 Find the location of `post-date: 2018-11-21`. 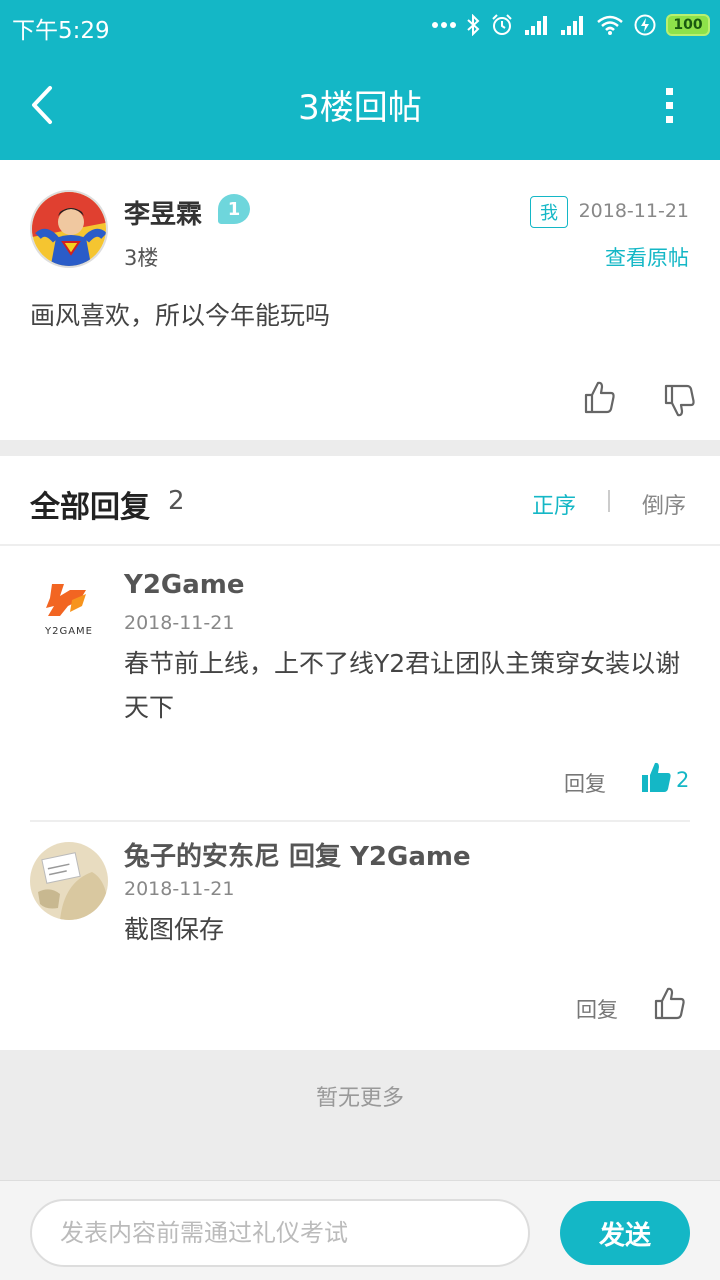

post-date: 2018-11-21 is located at coordinates (633, 211).